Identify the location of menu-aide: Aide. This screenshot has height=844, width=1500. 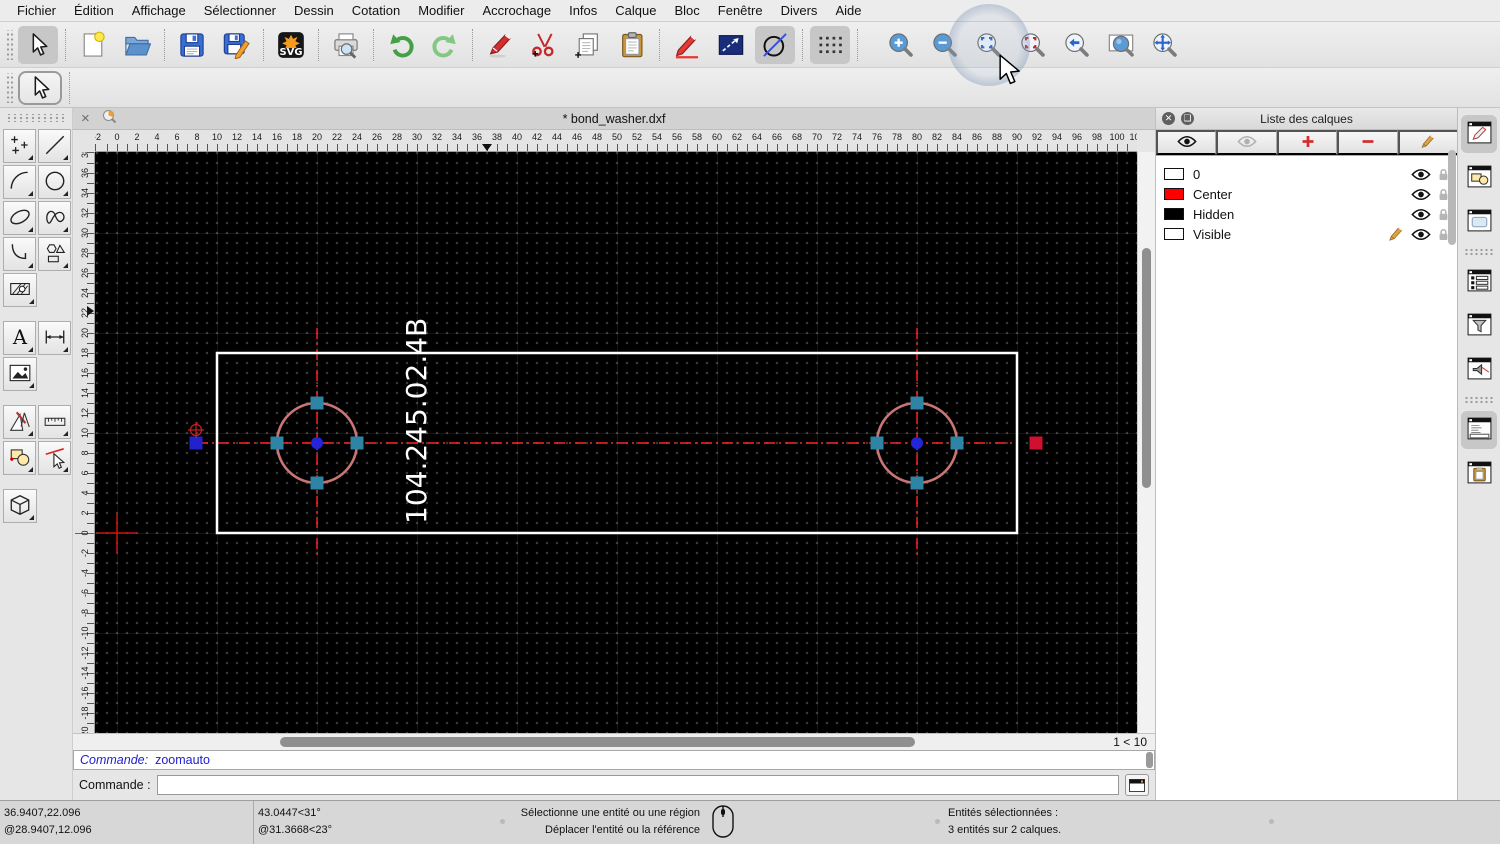
(848, 11).